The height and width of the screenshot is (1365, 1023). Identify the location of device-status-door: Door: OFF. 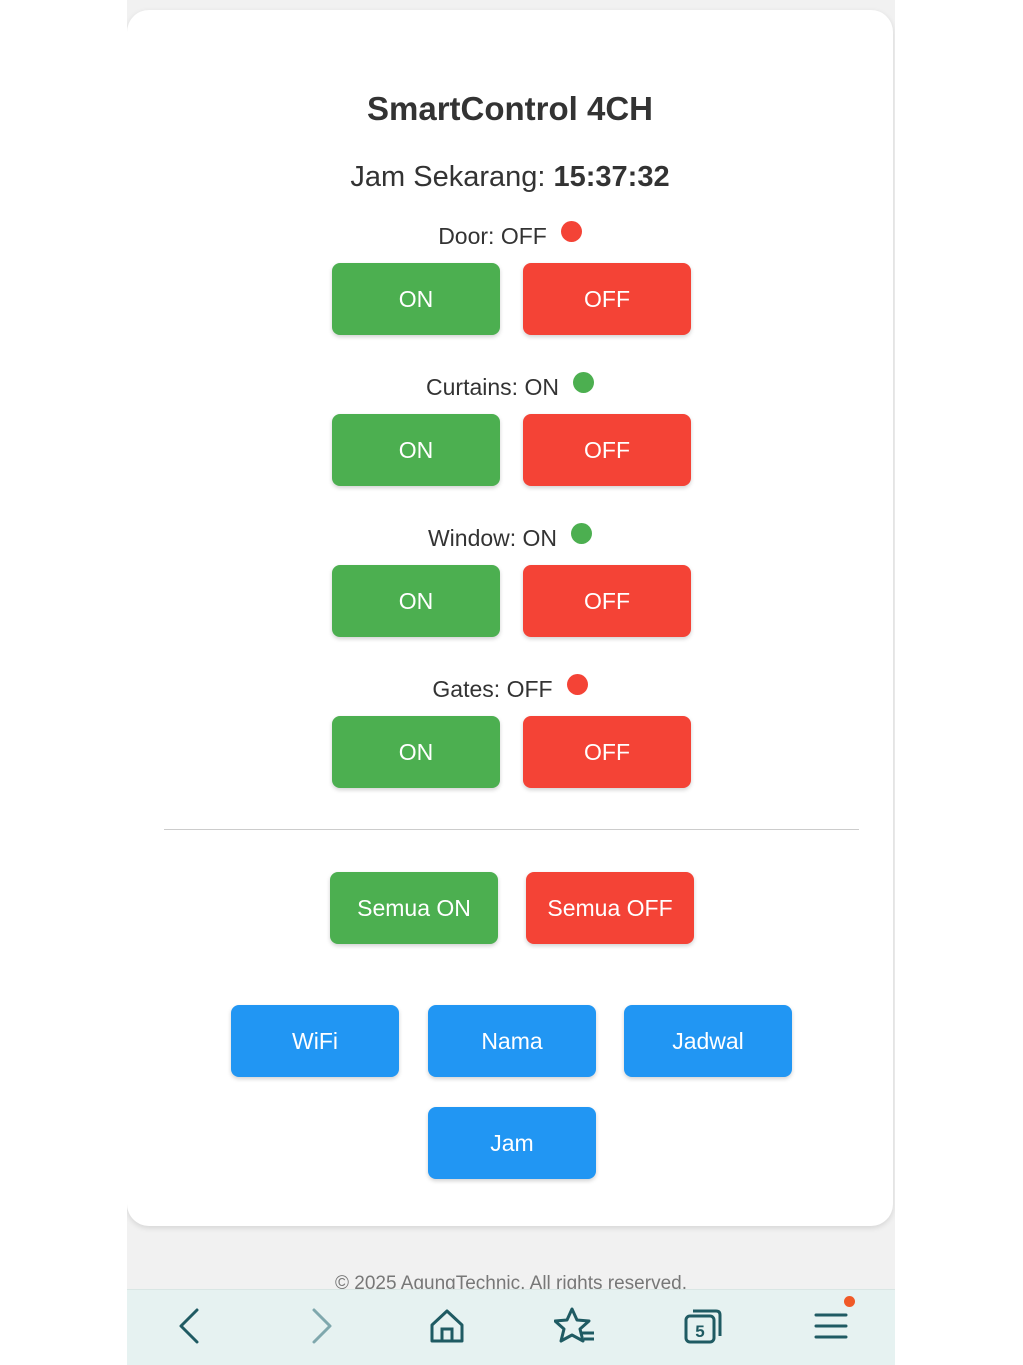
(510, 235).